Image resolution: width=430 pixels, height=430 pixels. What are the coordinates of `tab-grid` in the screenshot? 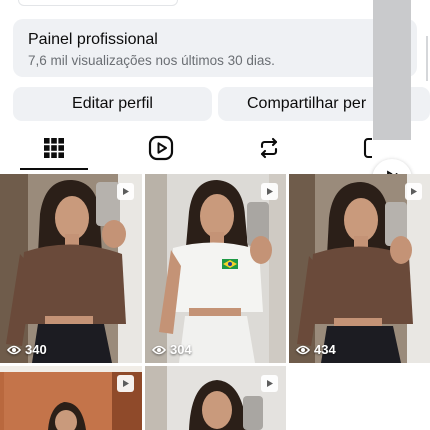 It's located at (54, 148).